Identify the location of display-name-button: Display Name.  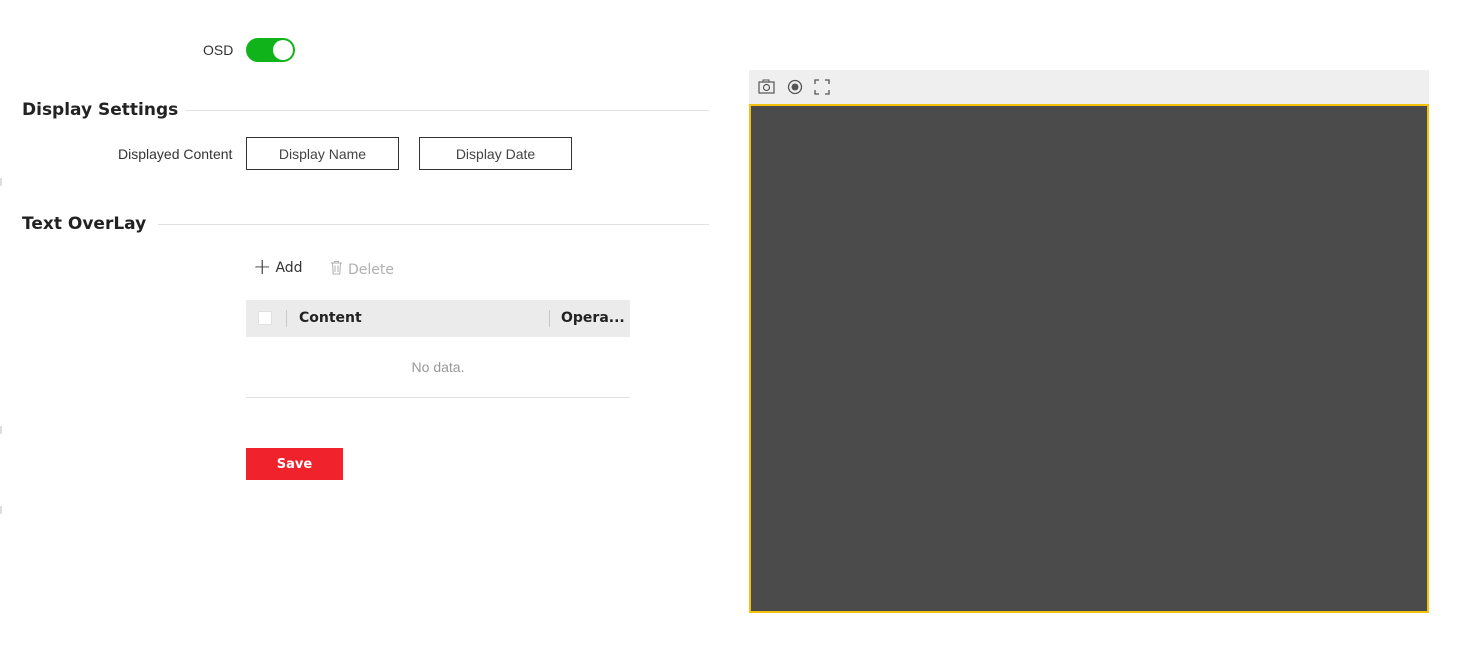
(322, 153).